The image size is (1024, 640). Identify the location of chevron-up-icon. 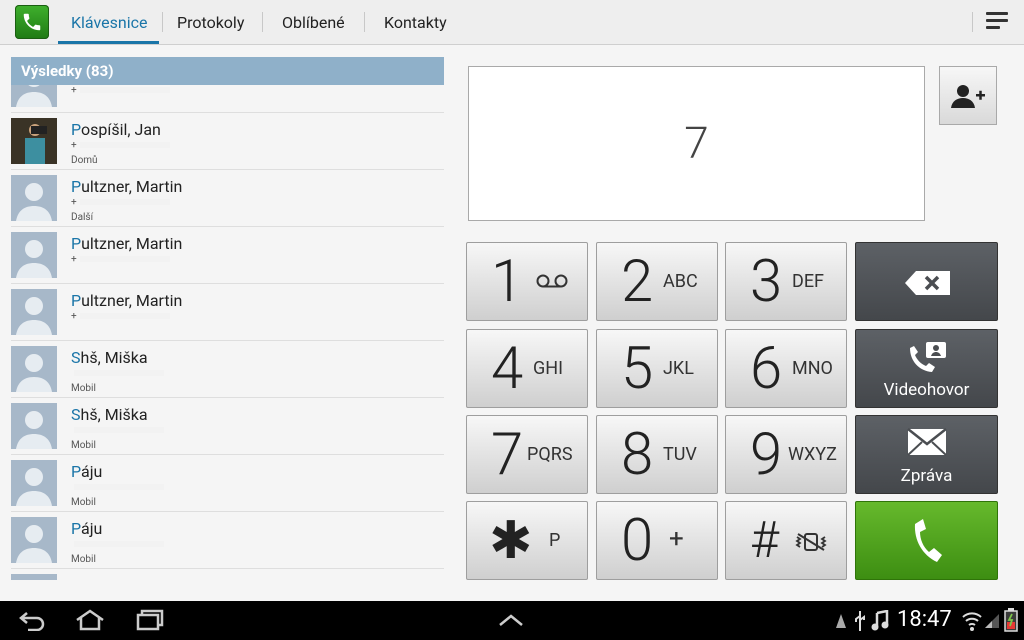
(511, 620).